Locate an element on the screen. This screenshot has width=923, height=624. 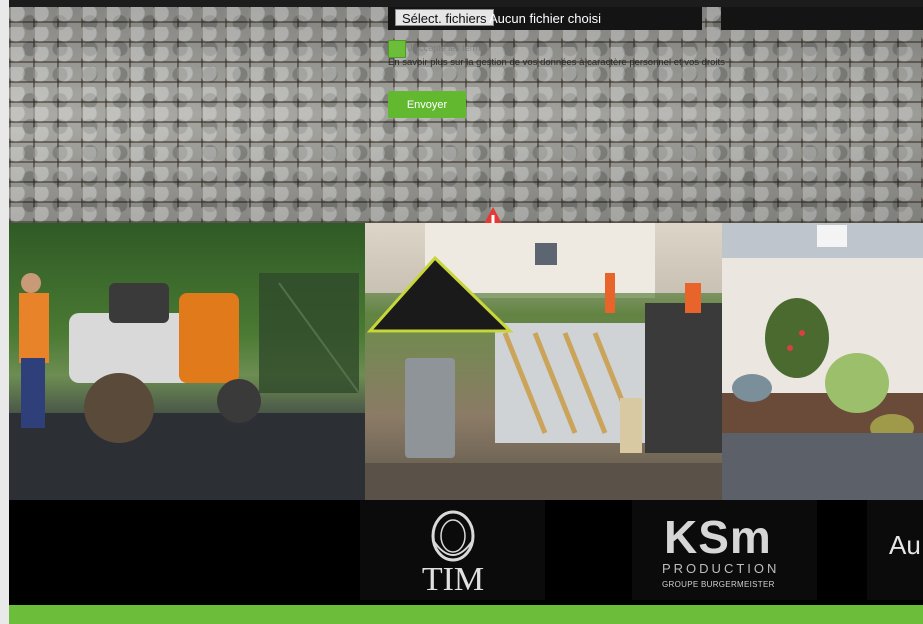
top-dark-strip is located at coordinates (466, 3).